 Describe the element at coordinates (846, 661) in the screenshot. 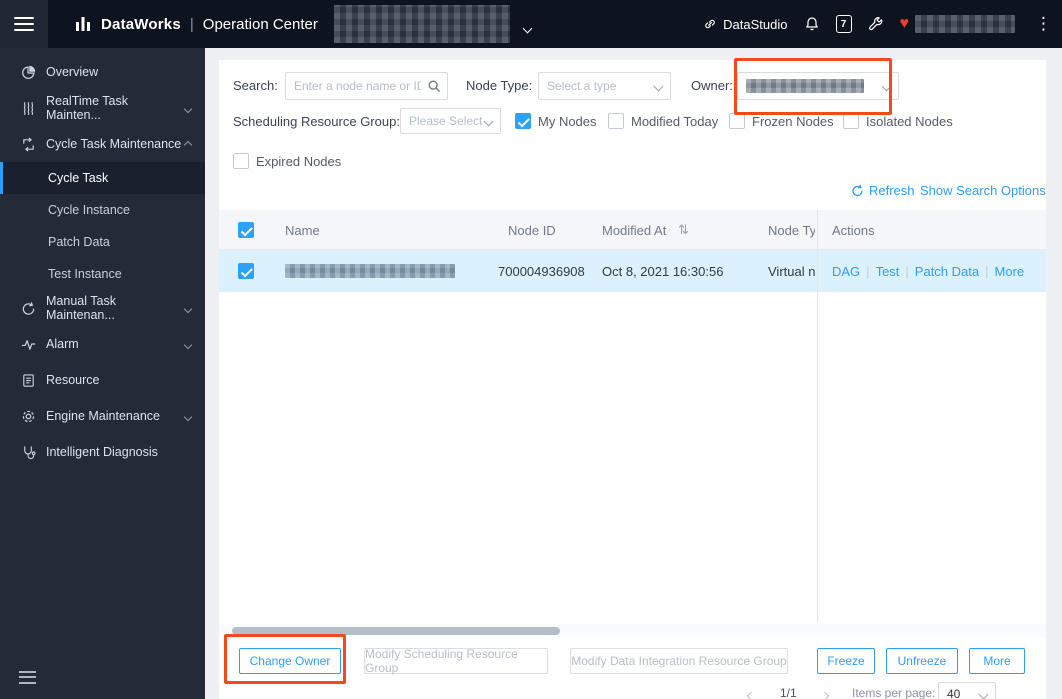

I see `freeze-button: Freeze` at that location.